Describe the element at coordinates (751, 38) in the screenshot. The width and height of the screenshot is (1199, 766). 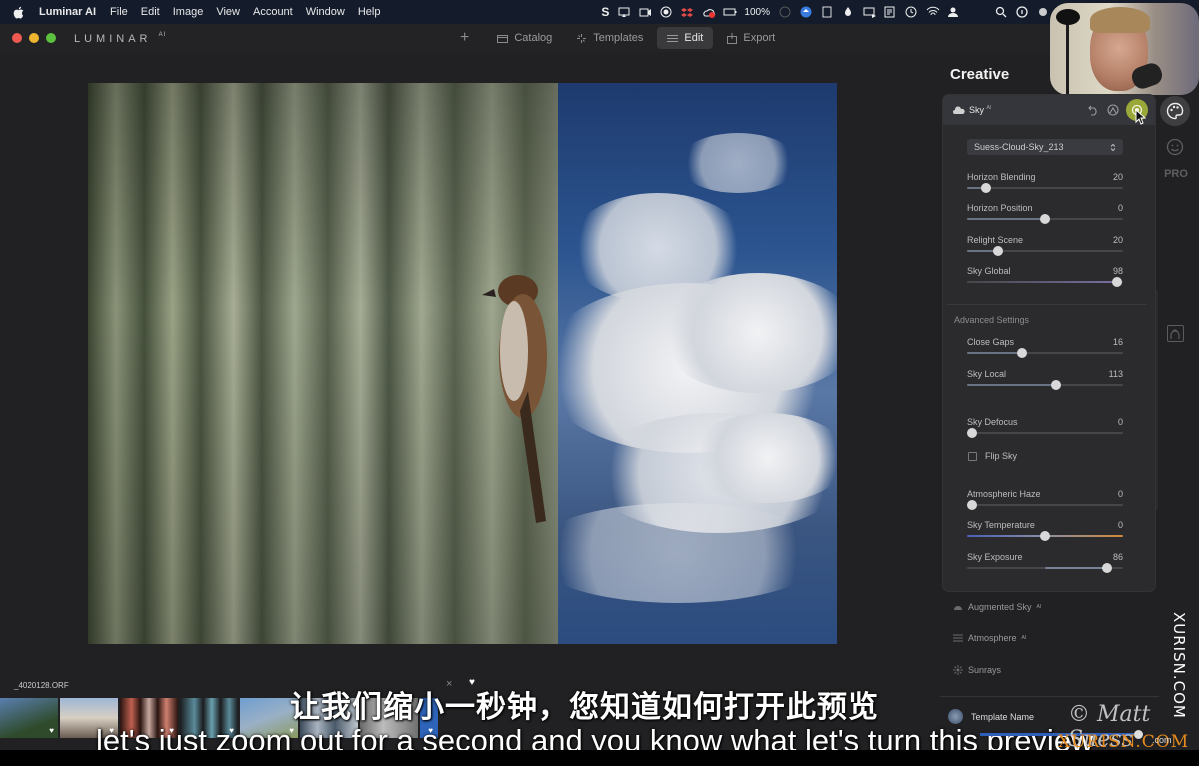
I see `tab-export: Export` at that location.